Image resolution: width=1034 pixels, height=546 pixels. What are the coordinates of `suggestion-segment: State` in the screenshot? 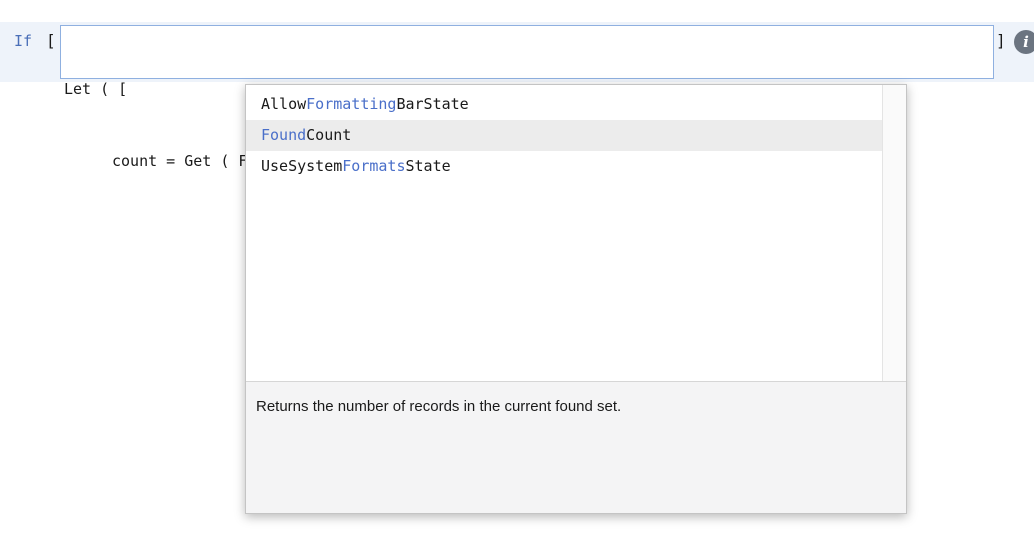 It's located at (428, 166).